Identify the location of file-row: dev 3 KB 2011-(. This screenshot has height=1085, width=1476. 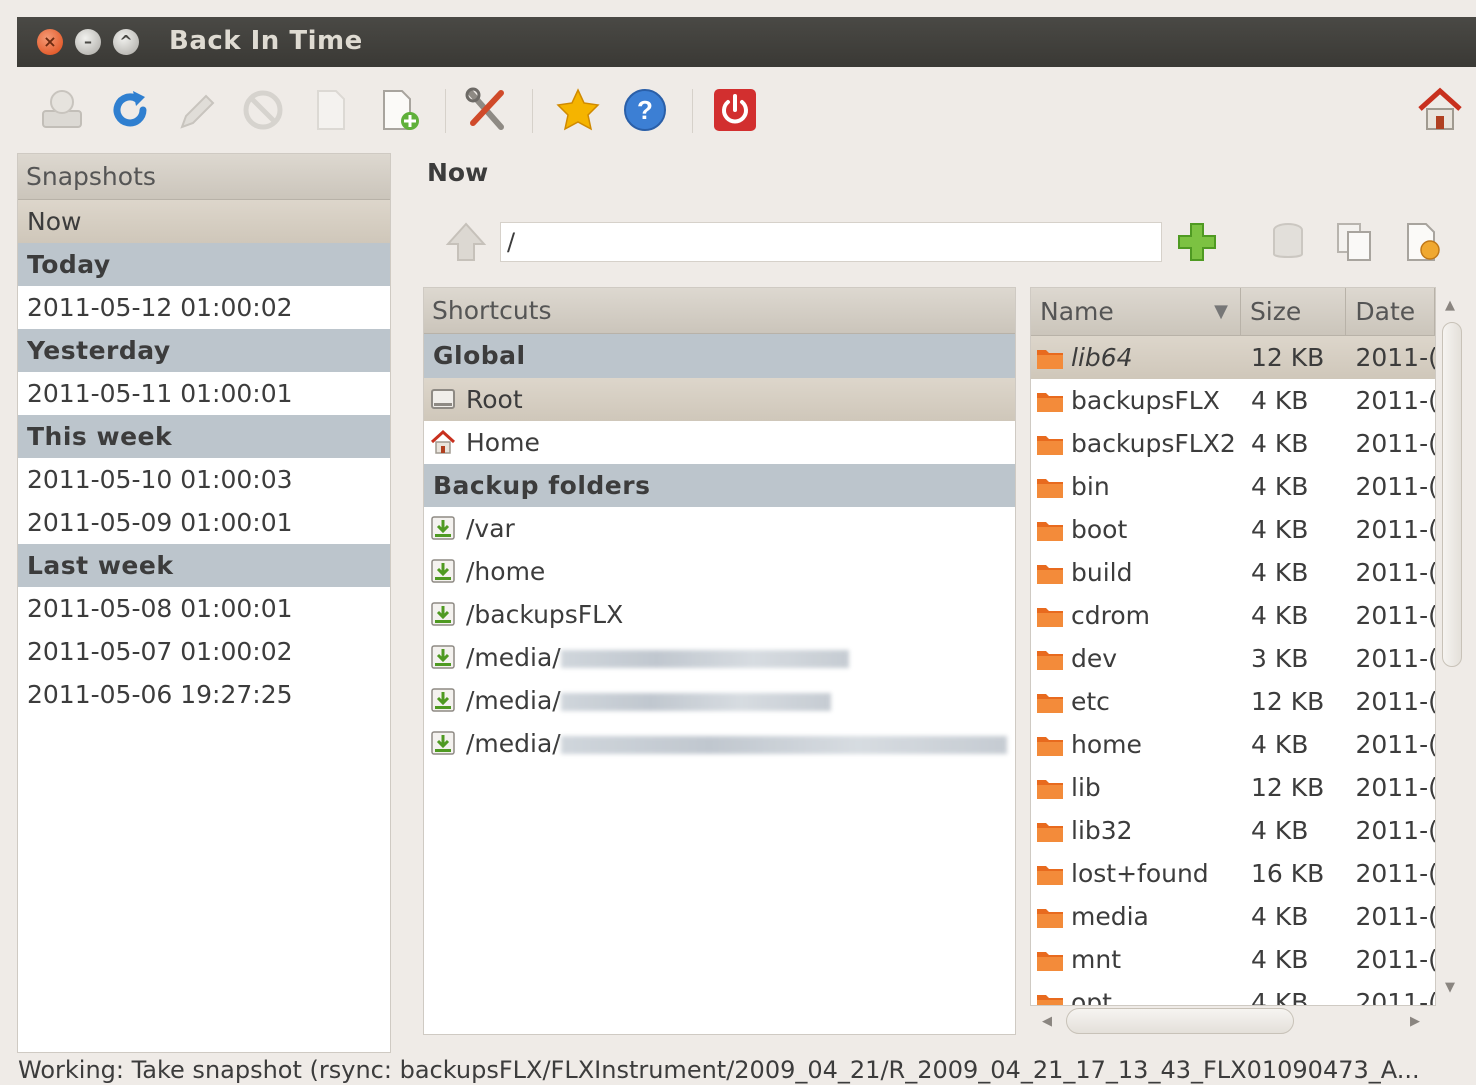
(1233, 658).